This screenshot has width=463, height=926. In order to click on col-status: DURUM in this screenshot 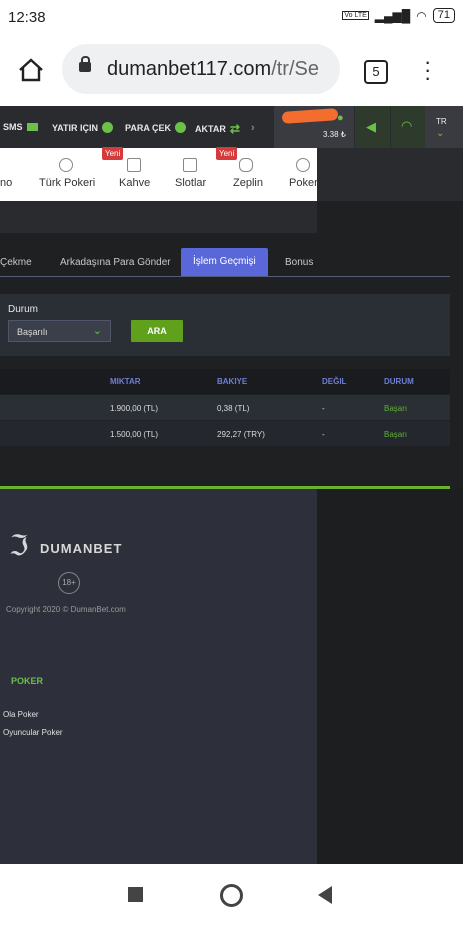, I will do `click(399, 381)`.